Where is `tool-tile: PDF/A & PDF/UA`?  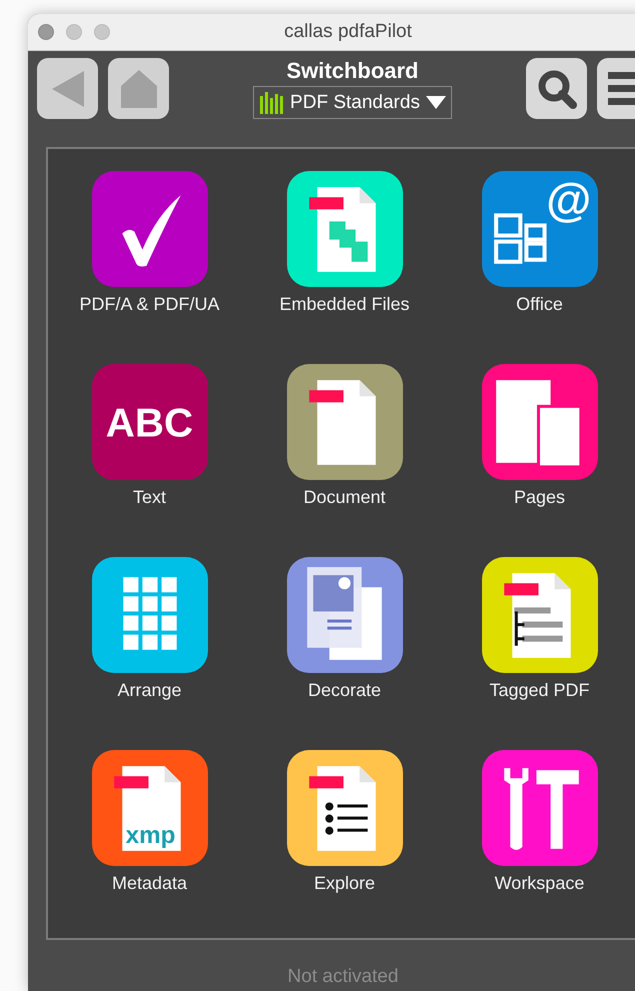
tool-tile: PDF/A & PDF/UA is located at coordinates (149, 243).